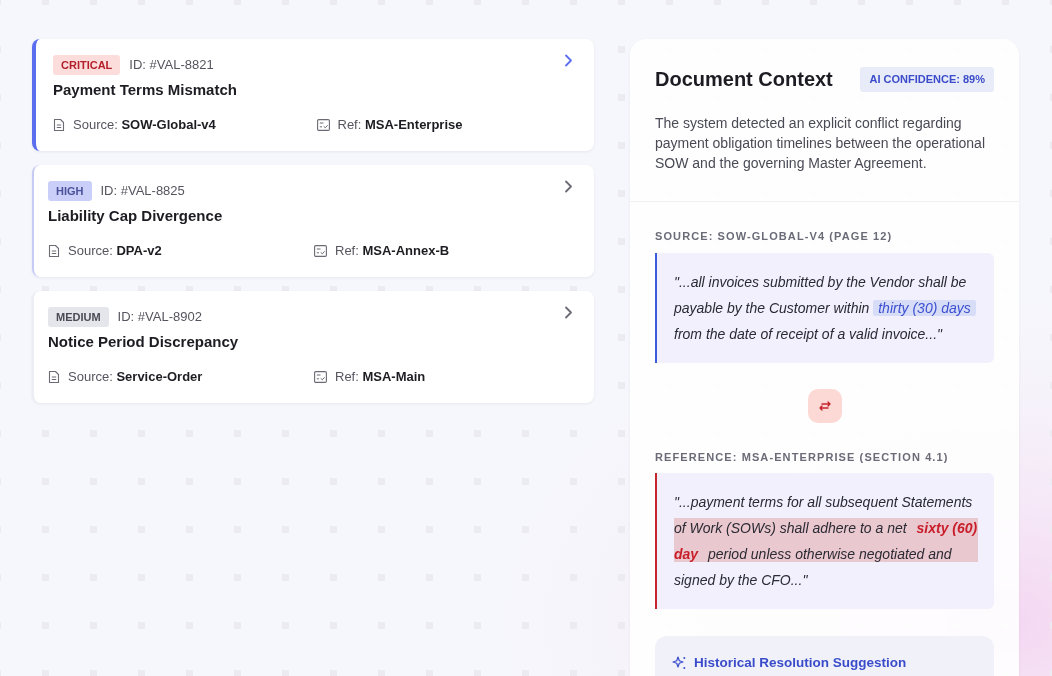 This screenshot has width=1052, height=676. I want to click on issue-id: ID: #VAL-8825, so click(142, 191).